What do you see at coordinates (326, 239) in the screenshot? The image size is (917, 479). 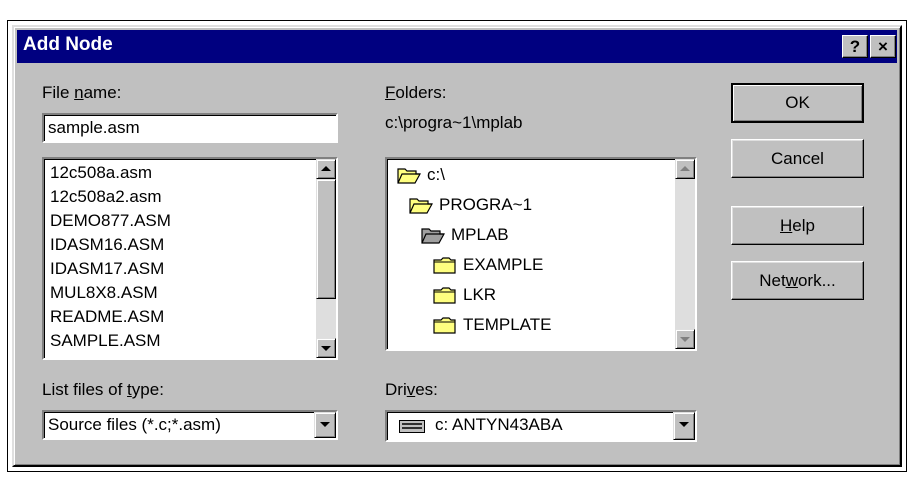 I see `scroll-thumb` at bounding box center [326, 239].